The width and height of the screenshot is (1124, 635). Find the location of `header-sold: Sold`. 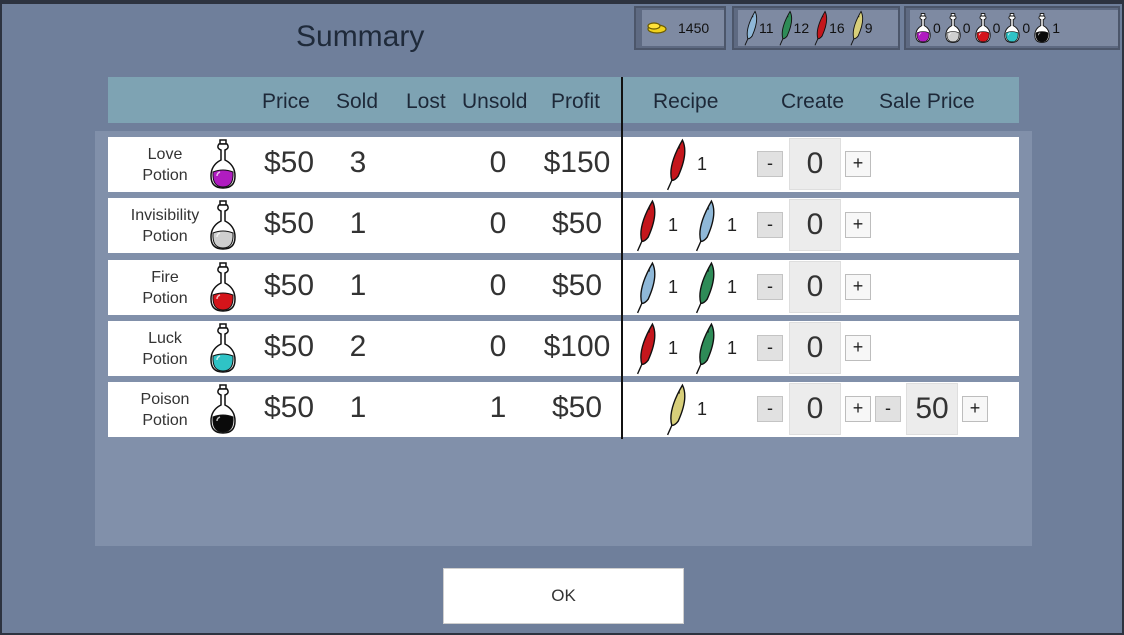

header-sold: Sold is located at coordinates (357, 101).